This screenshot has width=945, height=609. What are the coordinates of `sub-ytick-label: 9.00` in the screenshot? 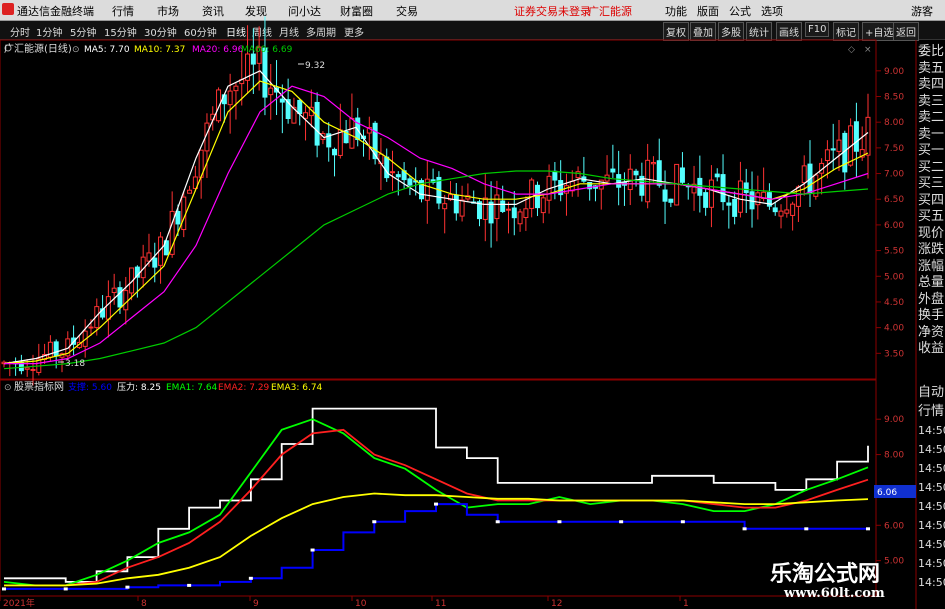 It's located at (894, 420).